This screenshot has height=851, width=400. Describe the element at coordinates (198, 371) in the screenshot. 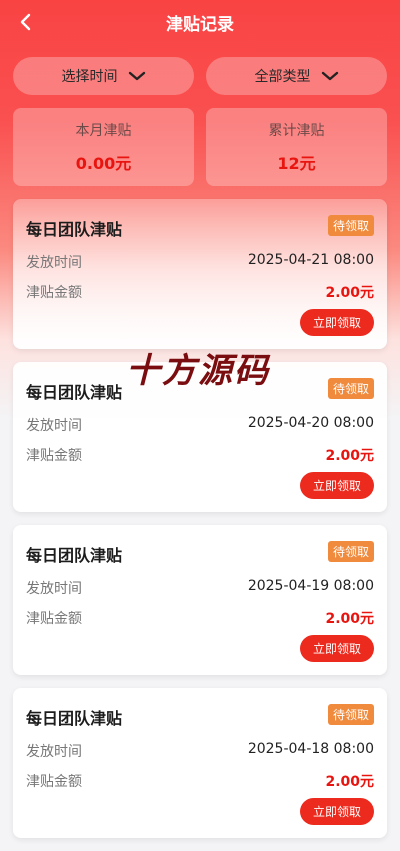

I see `watermark-text: 十方源码` at that location.